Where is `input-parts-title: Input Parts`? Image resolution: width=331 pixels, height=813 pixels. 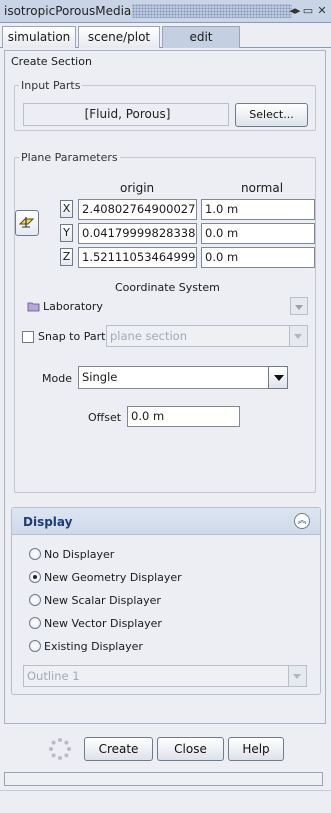 input-parts-title: Input Parts is located at coordinates (51, 85).